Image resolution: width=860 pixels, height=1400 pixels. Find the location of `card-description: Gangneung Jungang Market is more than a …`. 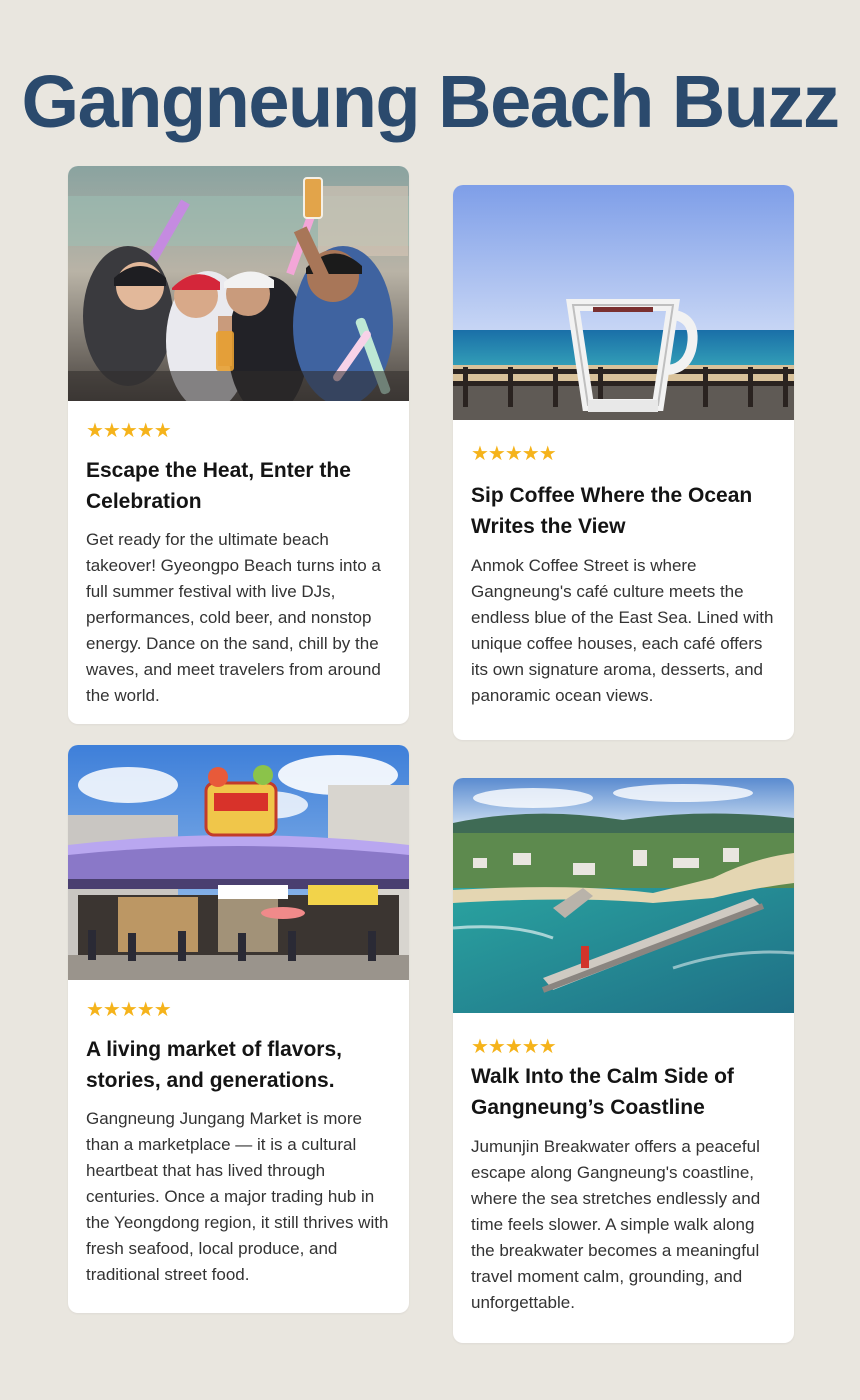

card-description: Gangneung Jungang Market is more than a … is located at coordinates (237, 1196).